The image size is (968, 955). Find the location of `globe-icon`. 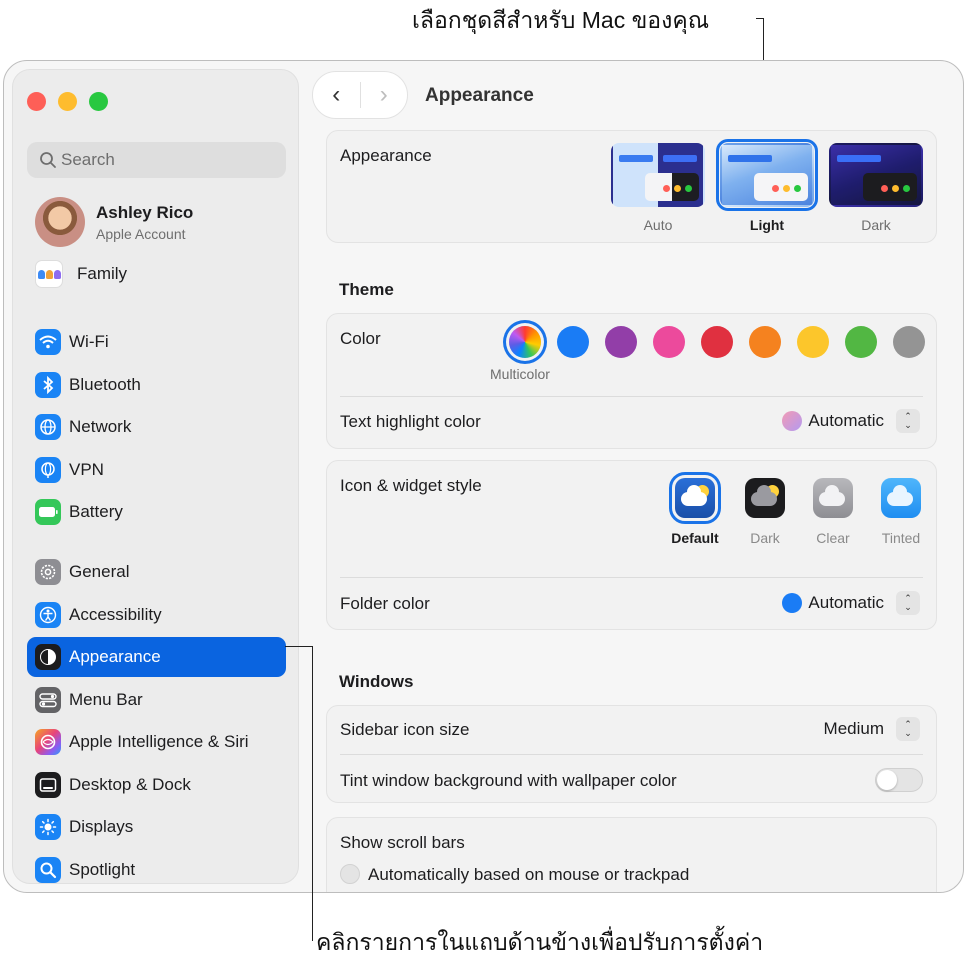

globe-icon is located at coordinates (48, 427).